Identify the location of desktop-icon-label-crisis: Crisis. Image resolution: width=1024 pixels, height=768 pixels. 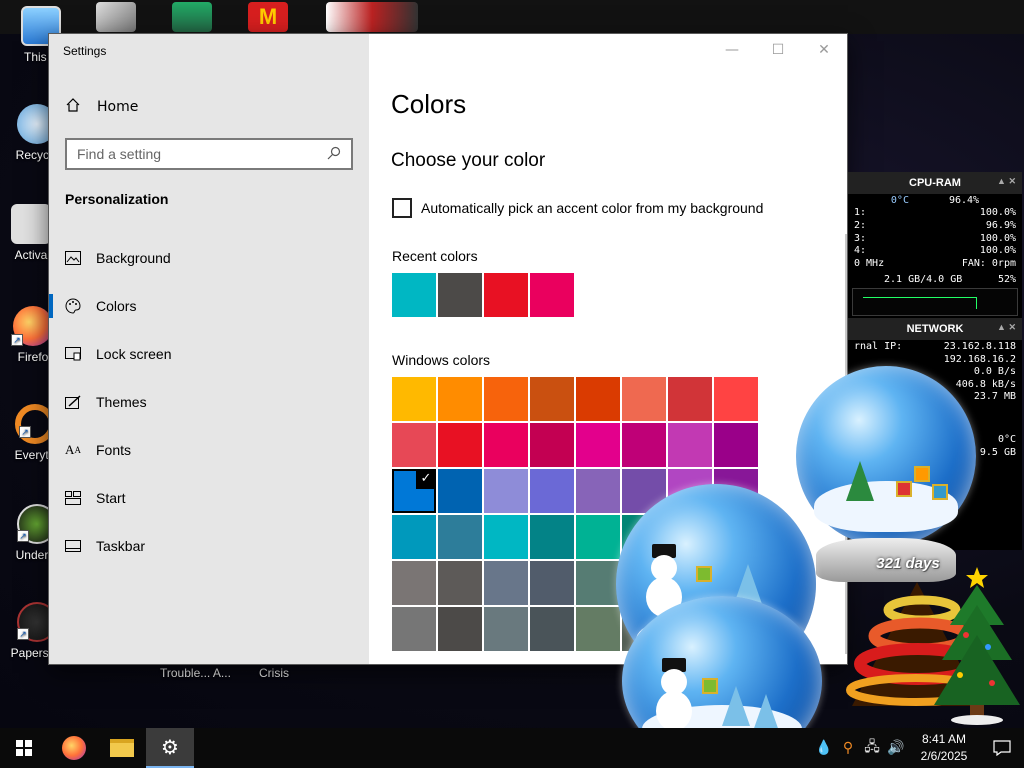
(274, 673).